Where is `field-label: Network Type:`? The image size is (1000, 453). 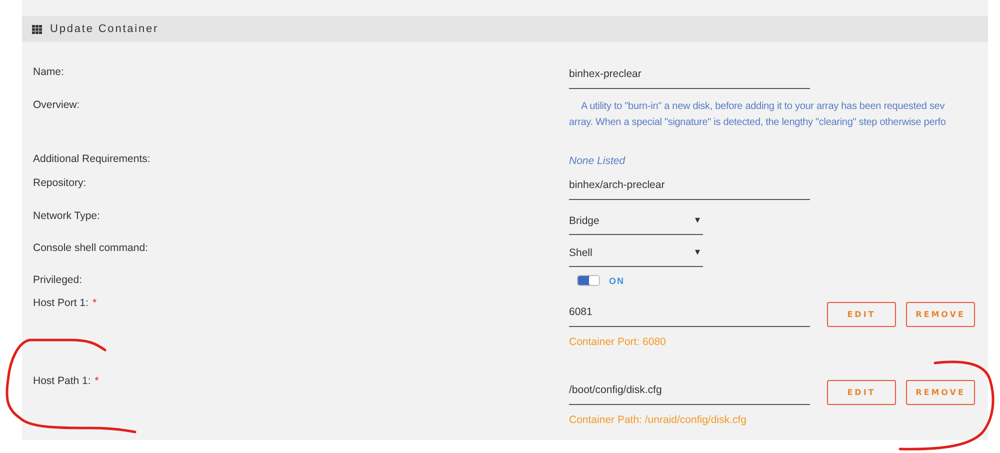
field-label: Network Type: is located at coordinates (66, 216).